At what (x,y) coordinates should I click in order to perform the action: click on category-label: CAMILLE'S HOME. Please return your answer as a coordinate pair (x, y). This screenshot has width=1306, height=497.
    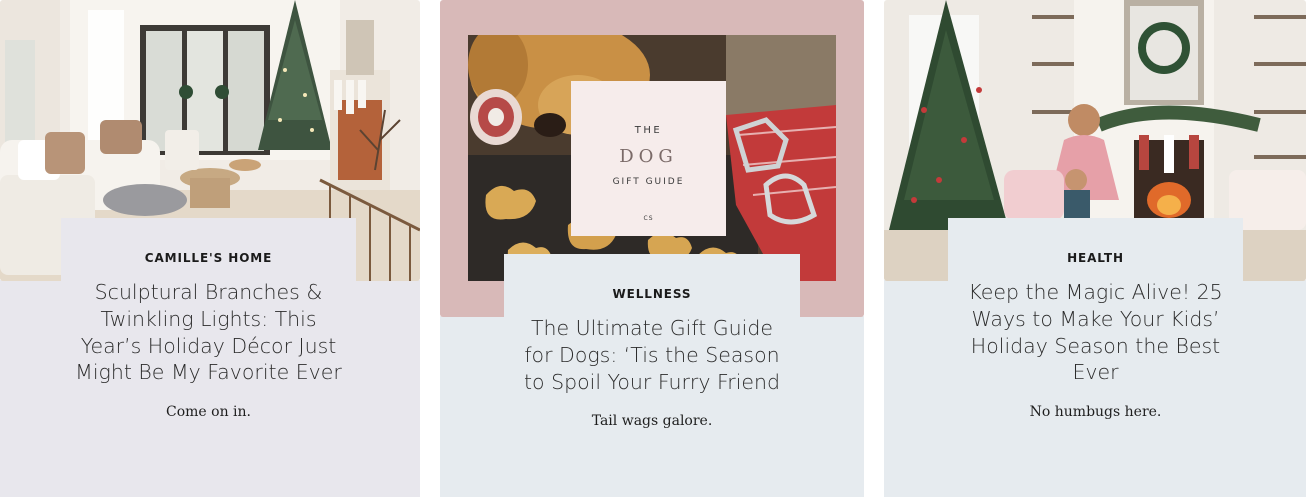
    Looking at the image, I should click on (208, 258).